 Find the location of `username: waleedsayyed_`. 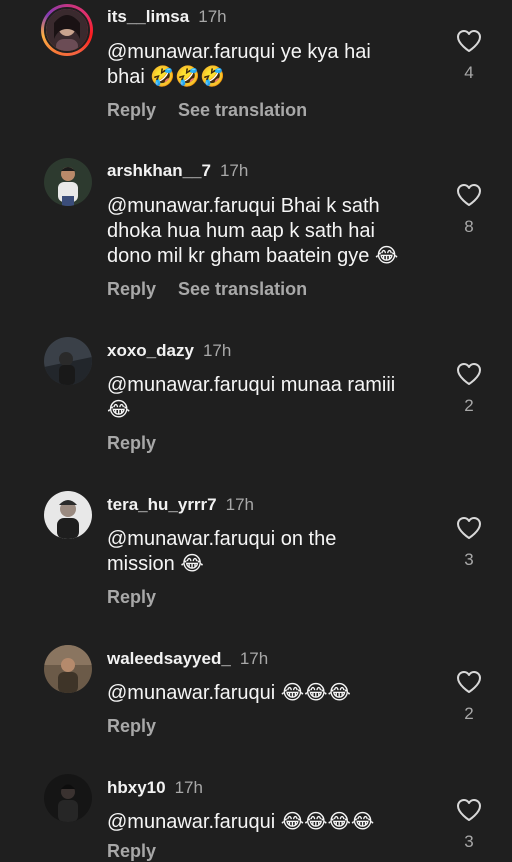

username: waleedsayyed_ is located at coordinates (169, 658).